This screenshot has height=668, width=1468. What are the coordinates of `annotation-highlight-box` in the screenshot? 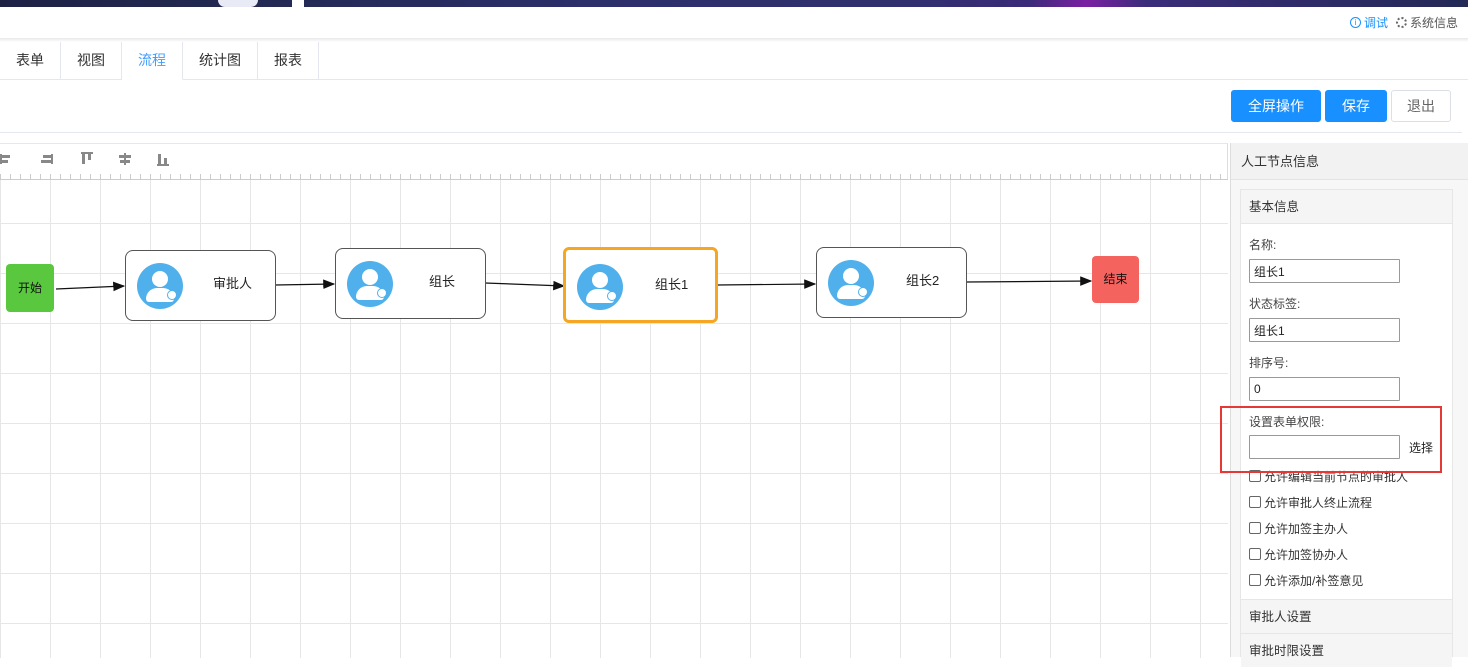 It's located at (1331, 439).